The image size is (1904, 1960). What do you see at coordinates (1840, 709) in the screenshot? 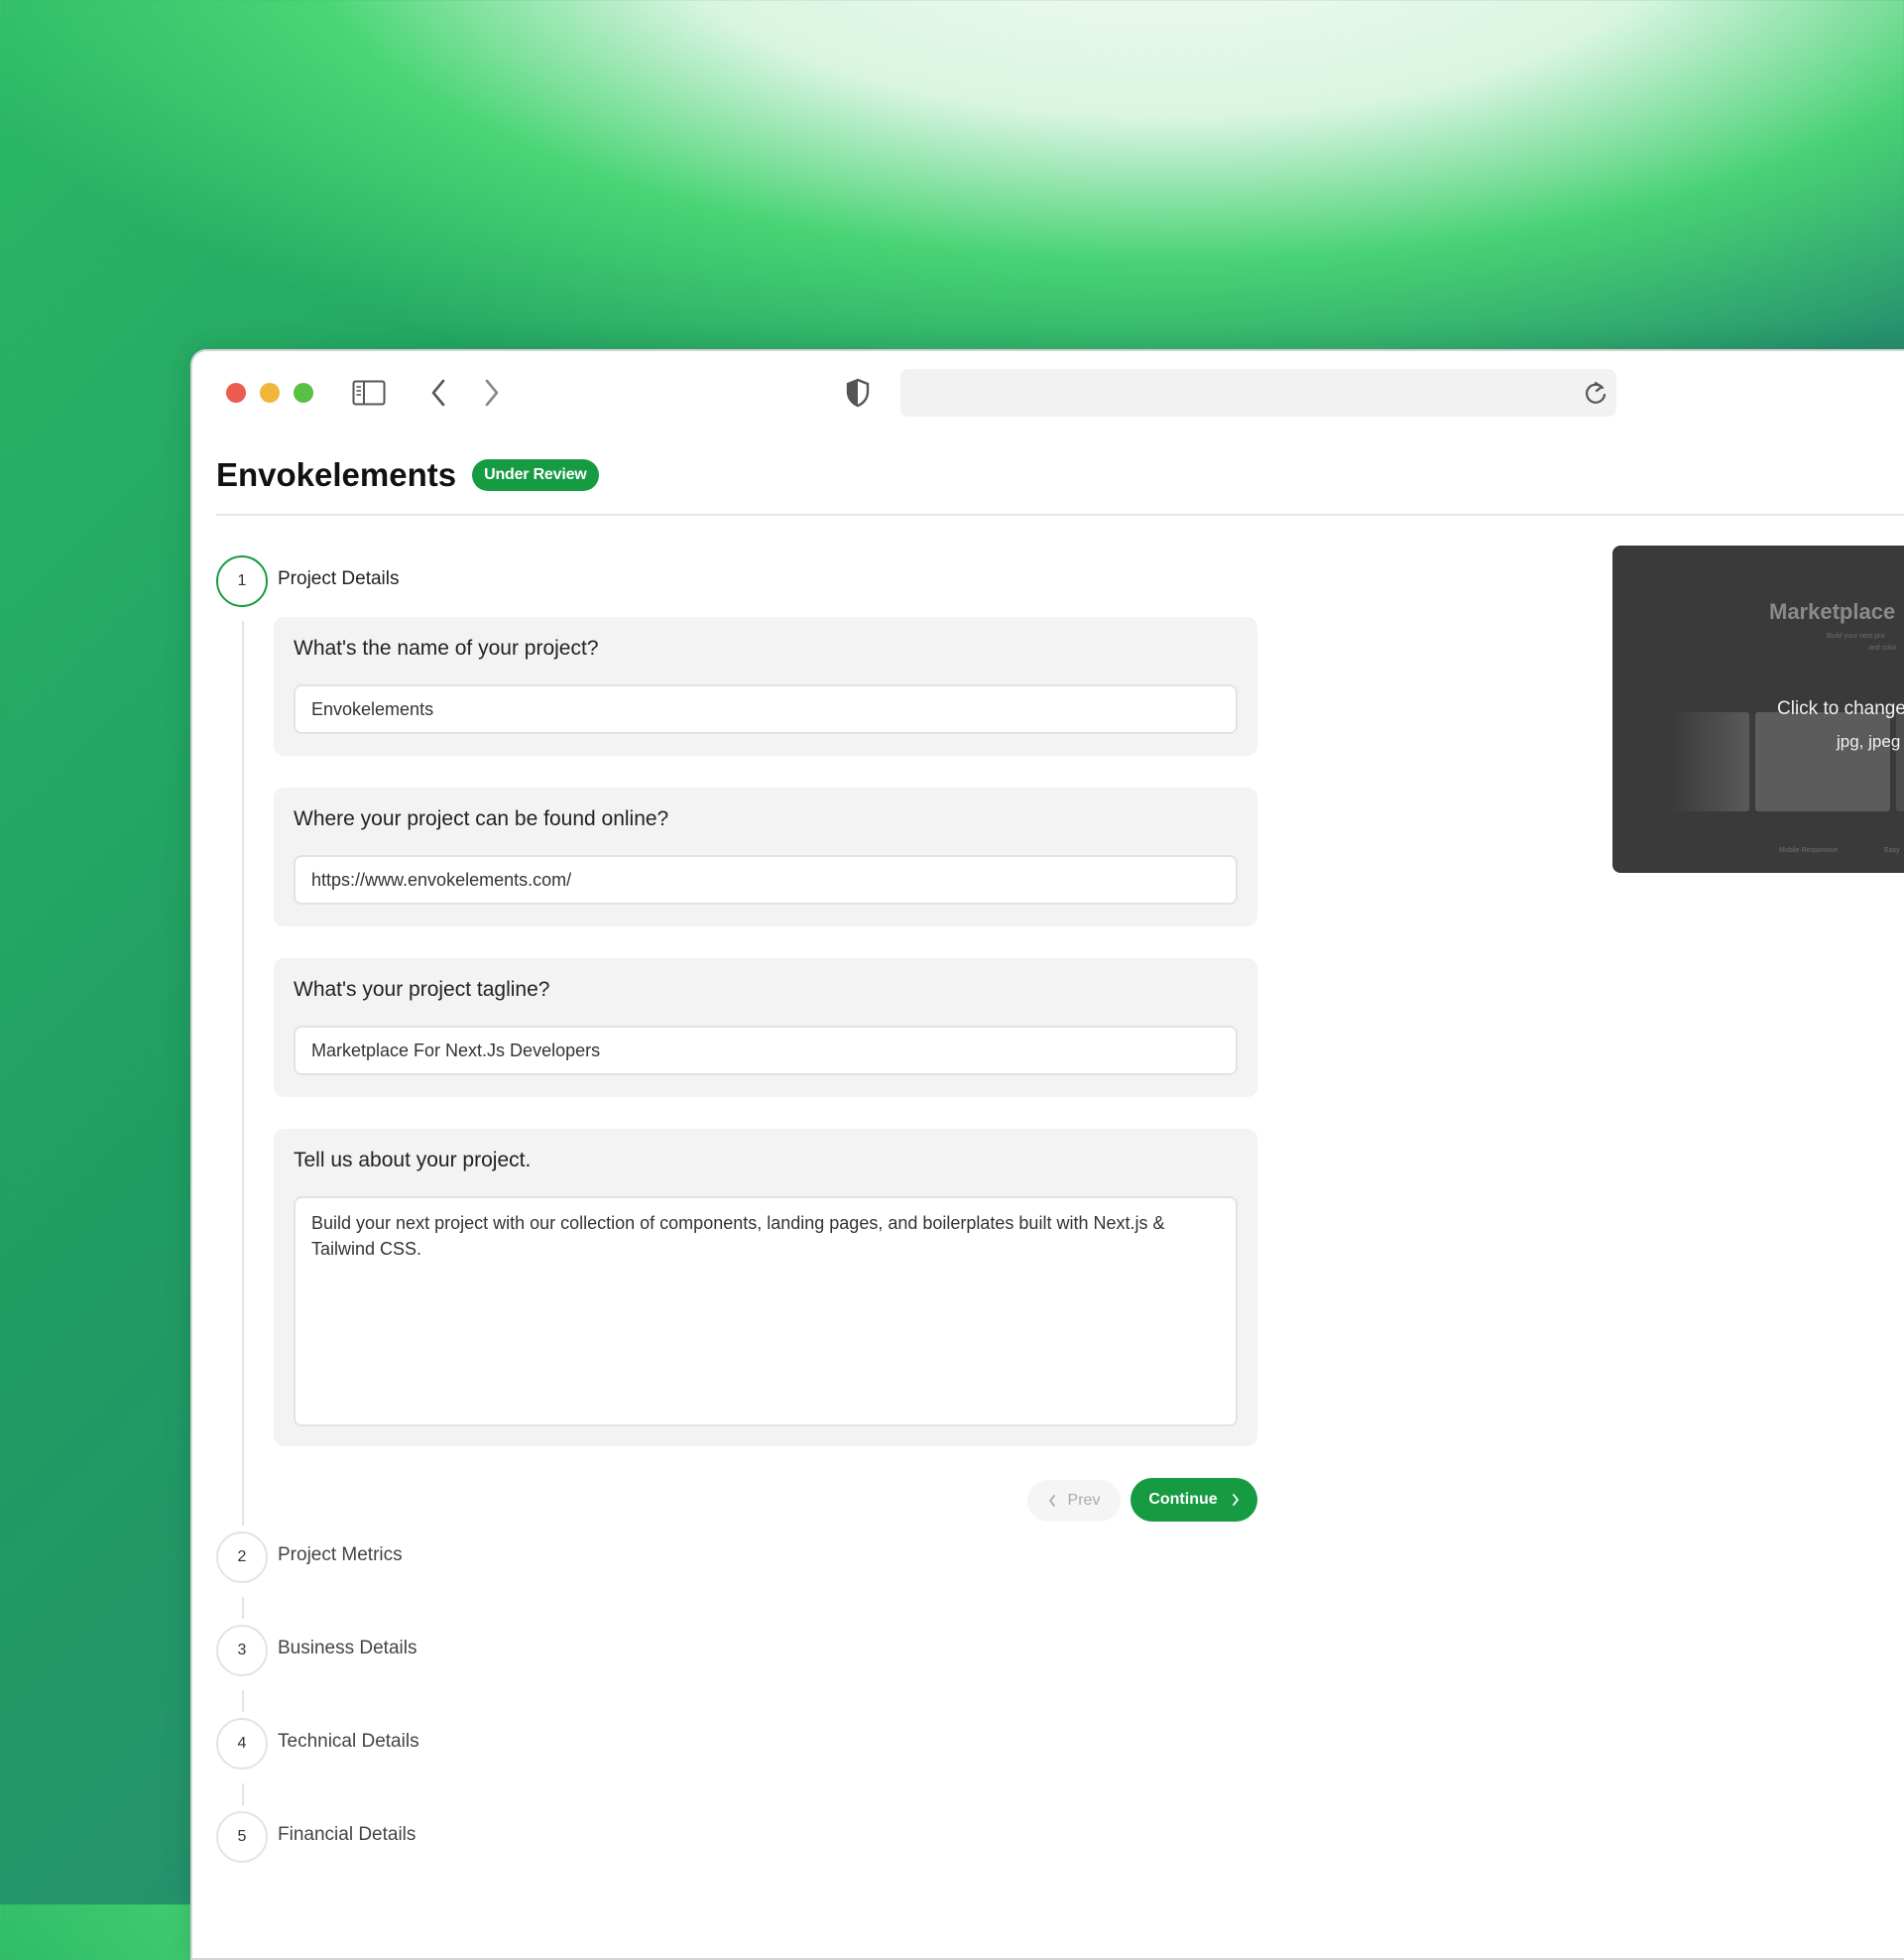
I see `click-to-change-text: Click to change` at bounding box center [1840, 709].